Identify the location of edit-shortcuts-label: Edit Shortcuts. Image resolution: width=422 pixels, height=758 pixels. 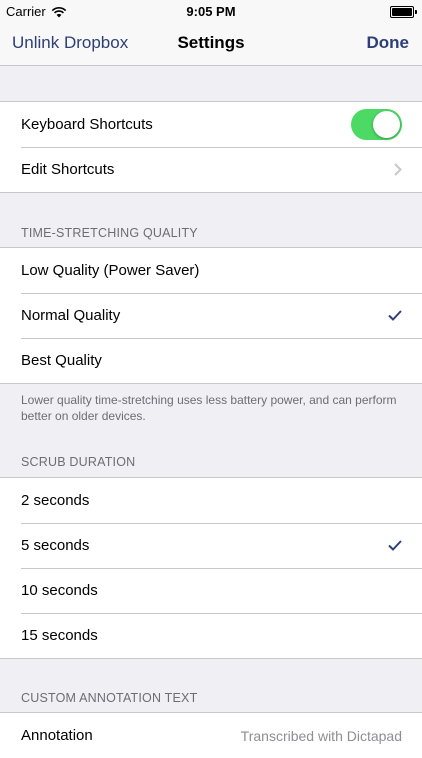
(68, 169).